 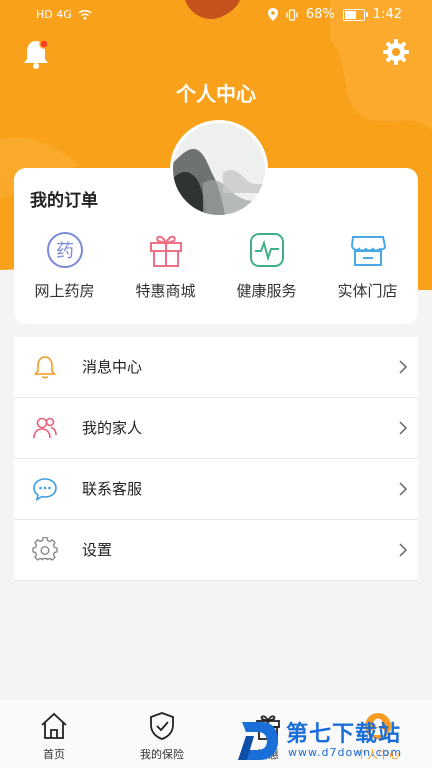 I want to click on order-item-label: 实体门店, so click(x=367, y=291).